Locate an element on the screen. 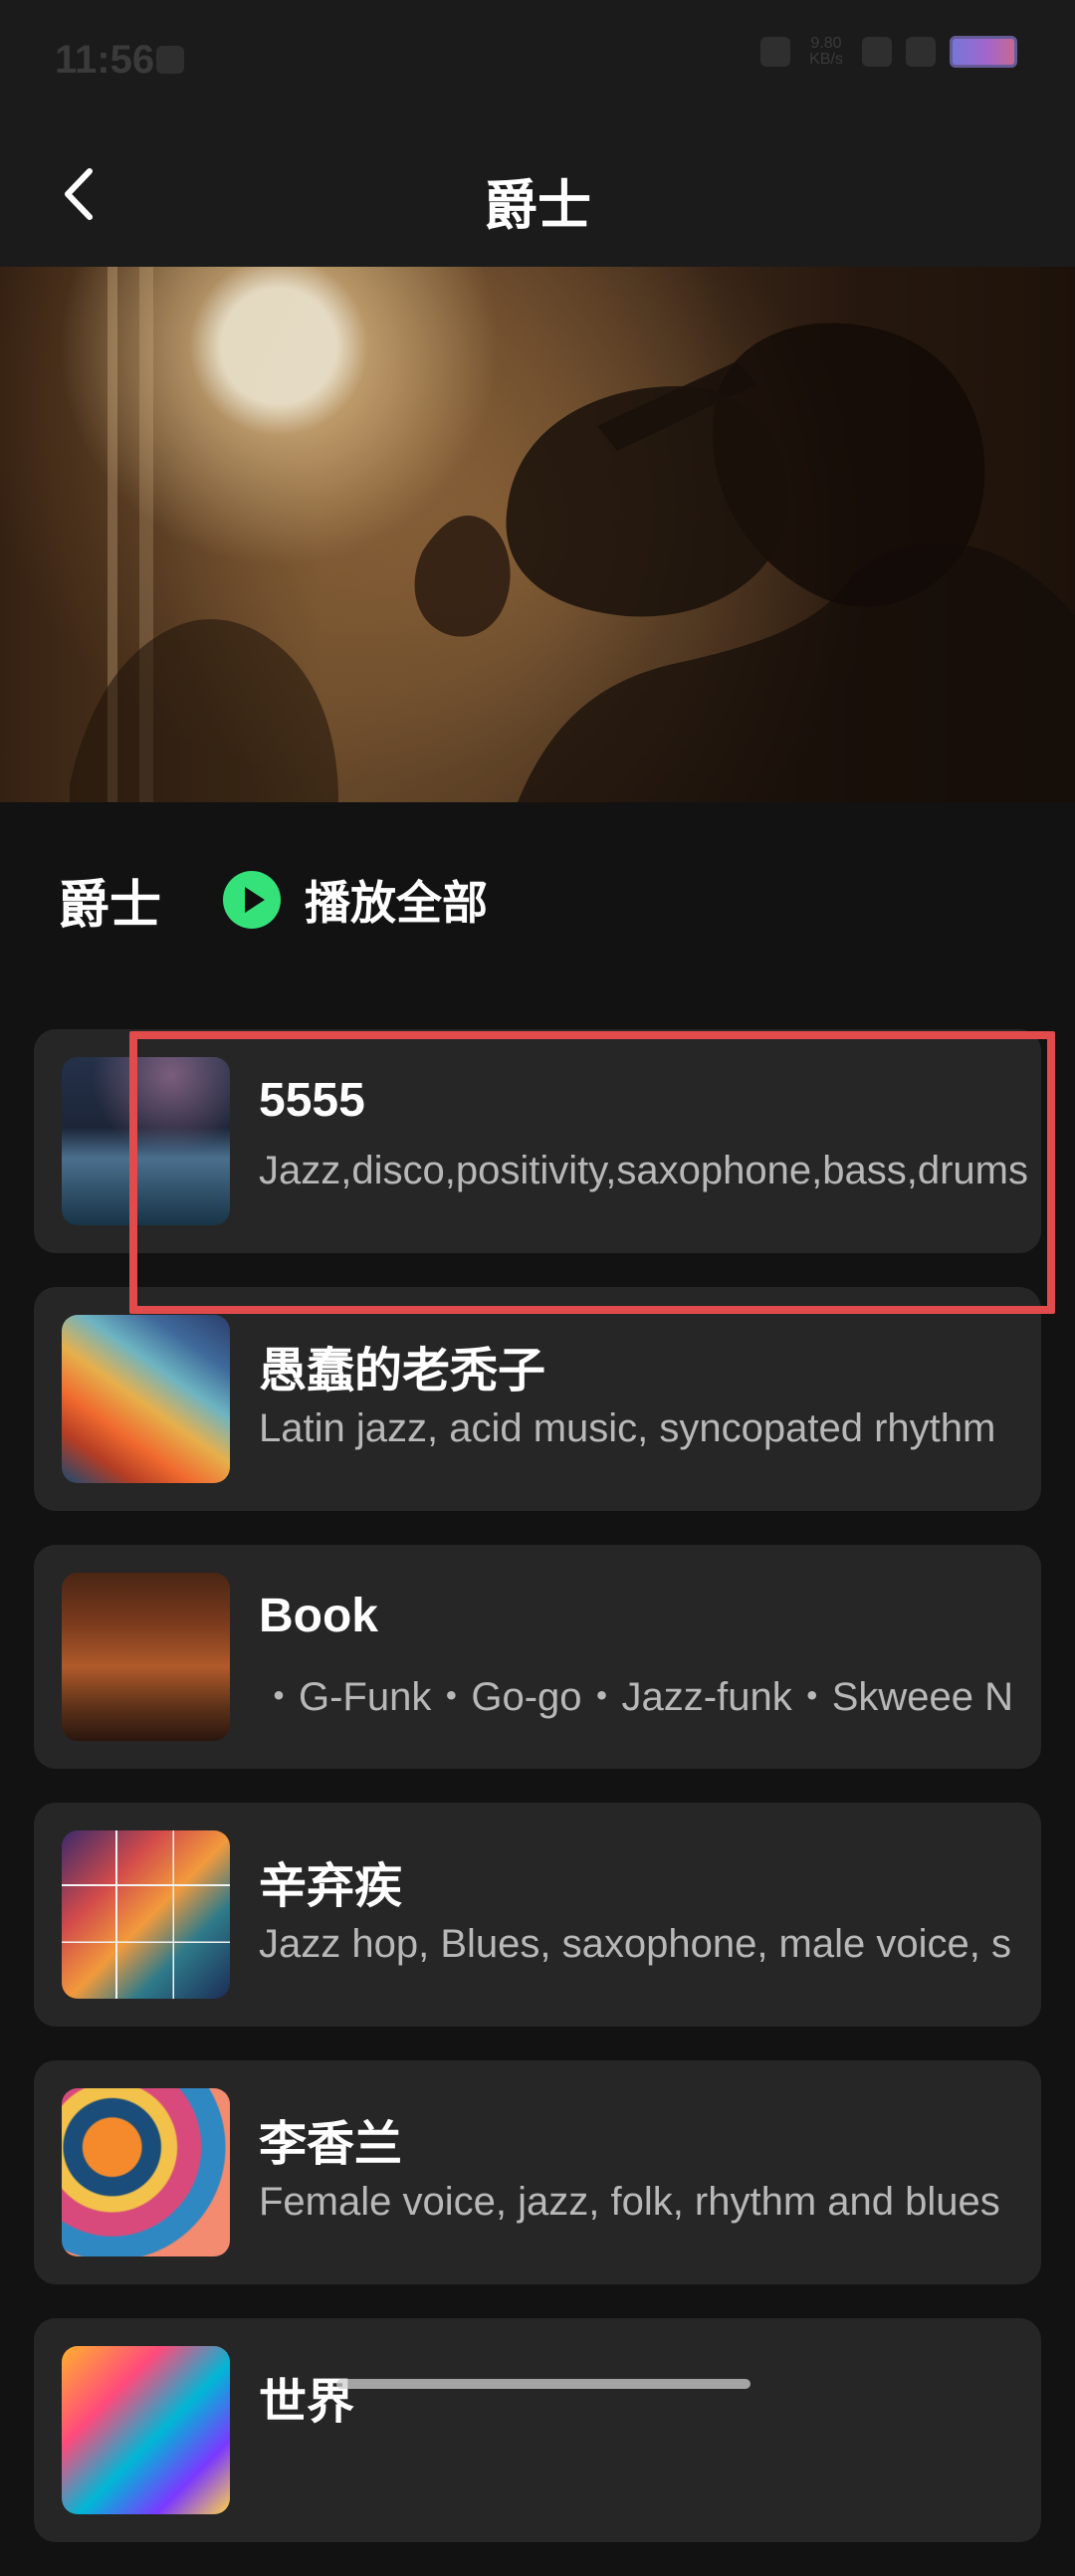 Image resolution: width=1075 pixels, height=2576 pixels. section-title: 爵士 is located at coordinates (110, 905).